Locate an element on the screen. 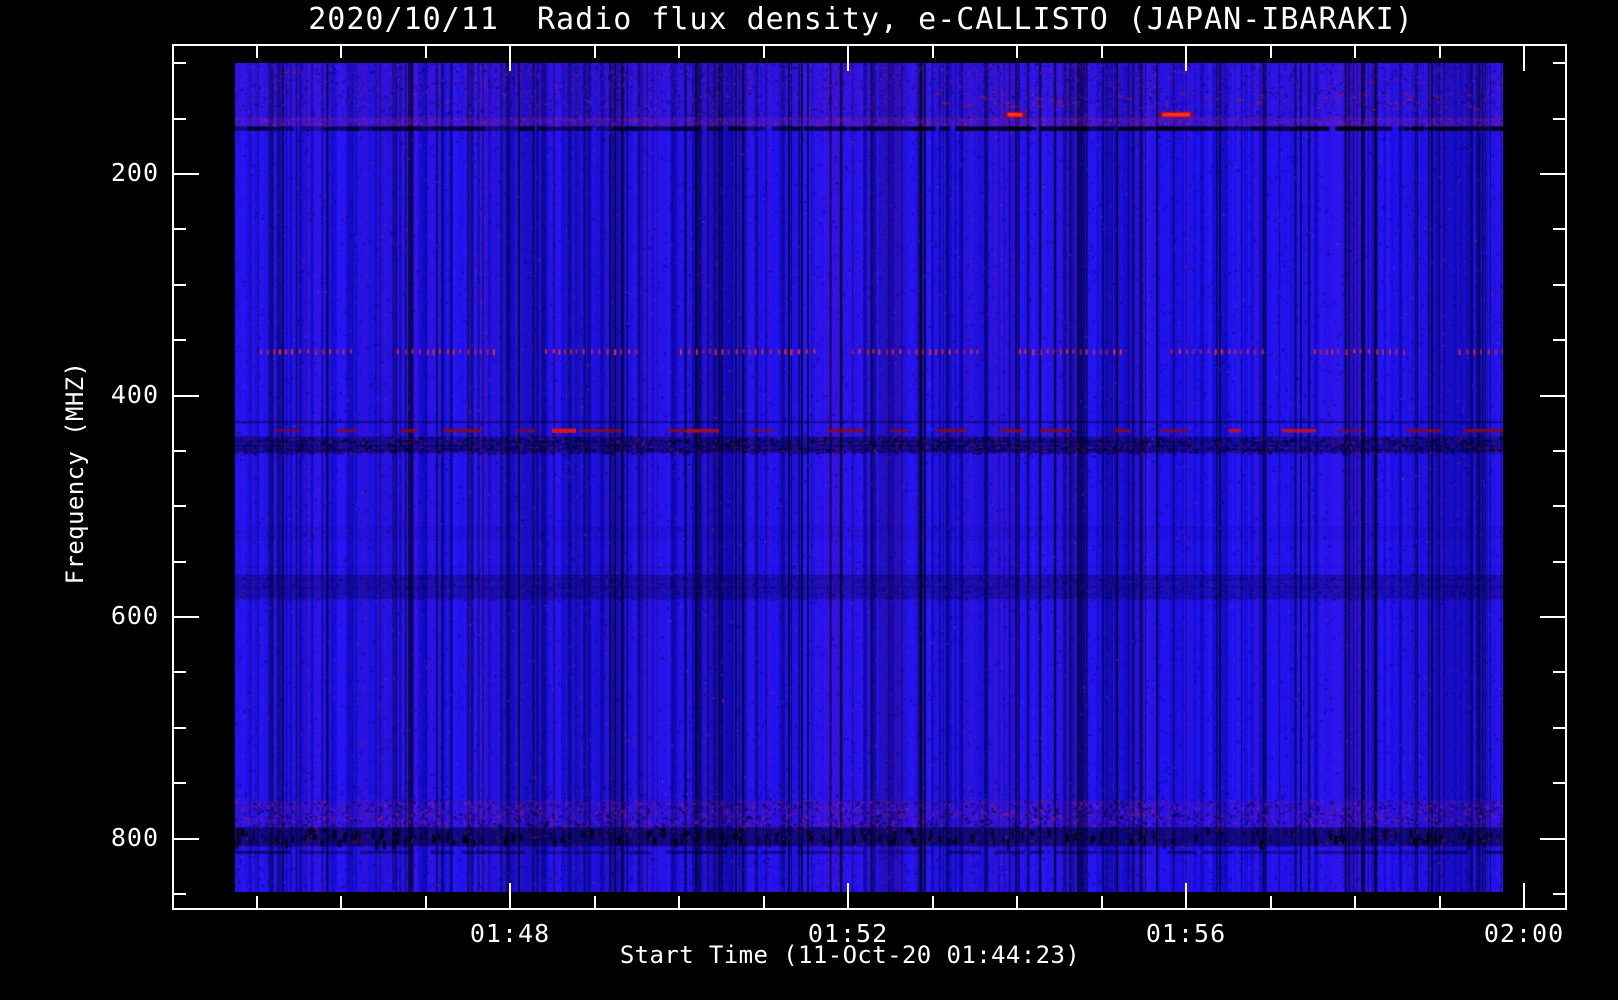 The width and height of the screenshot is (1618, 1000). y-tick-label: 600 is located at coordinates (134, 615).